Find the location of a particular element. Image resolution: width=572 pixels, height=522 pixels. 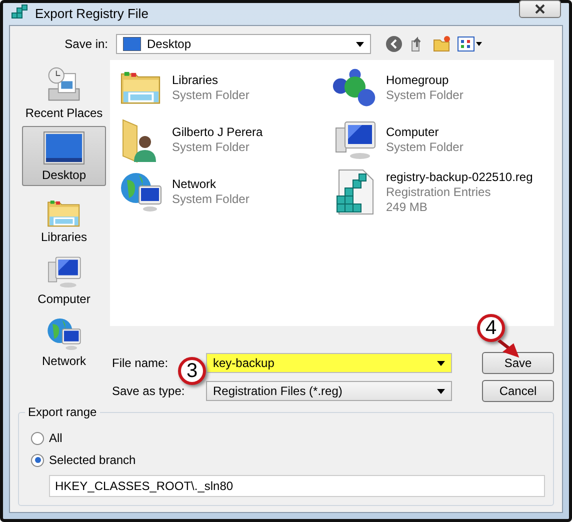

back-icon is located at coordinates (394, 44).